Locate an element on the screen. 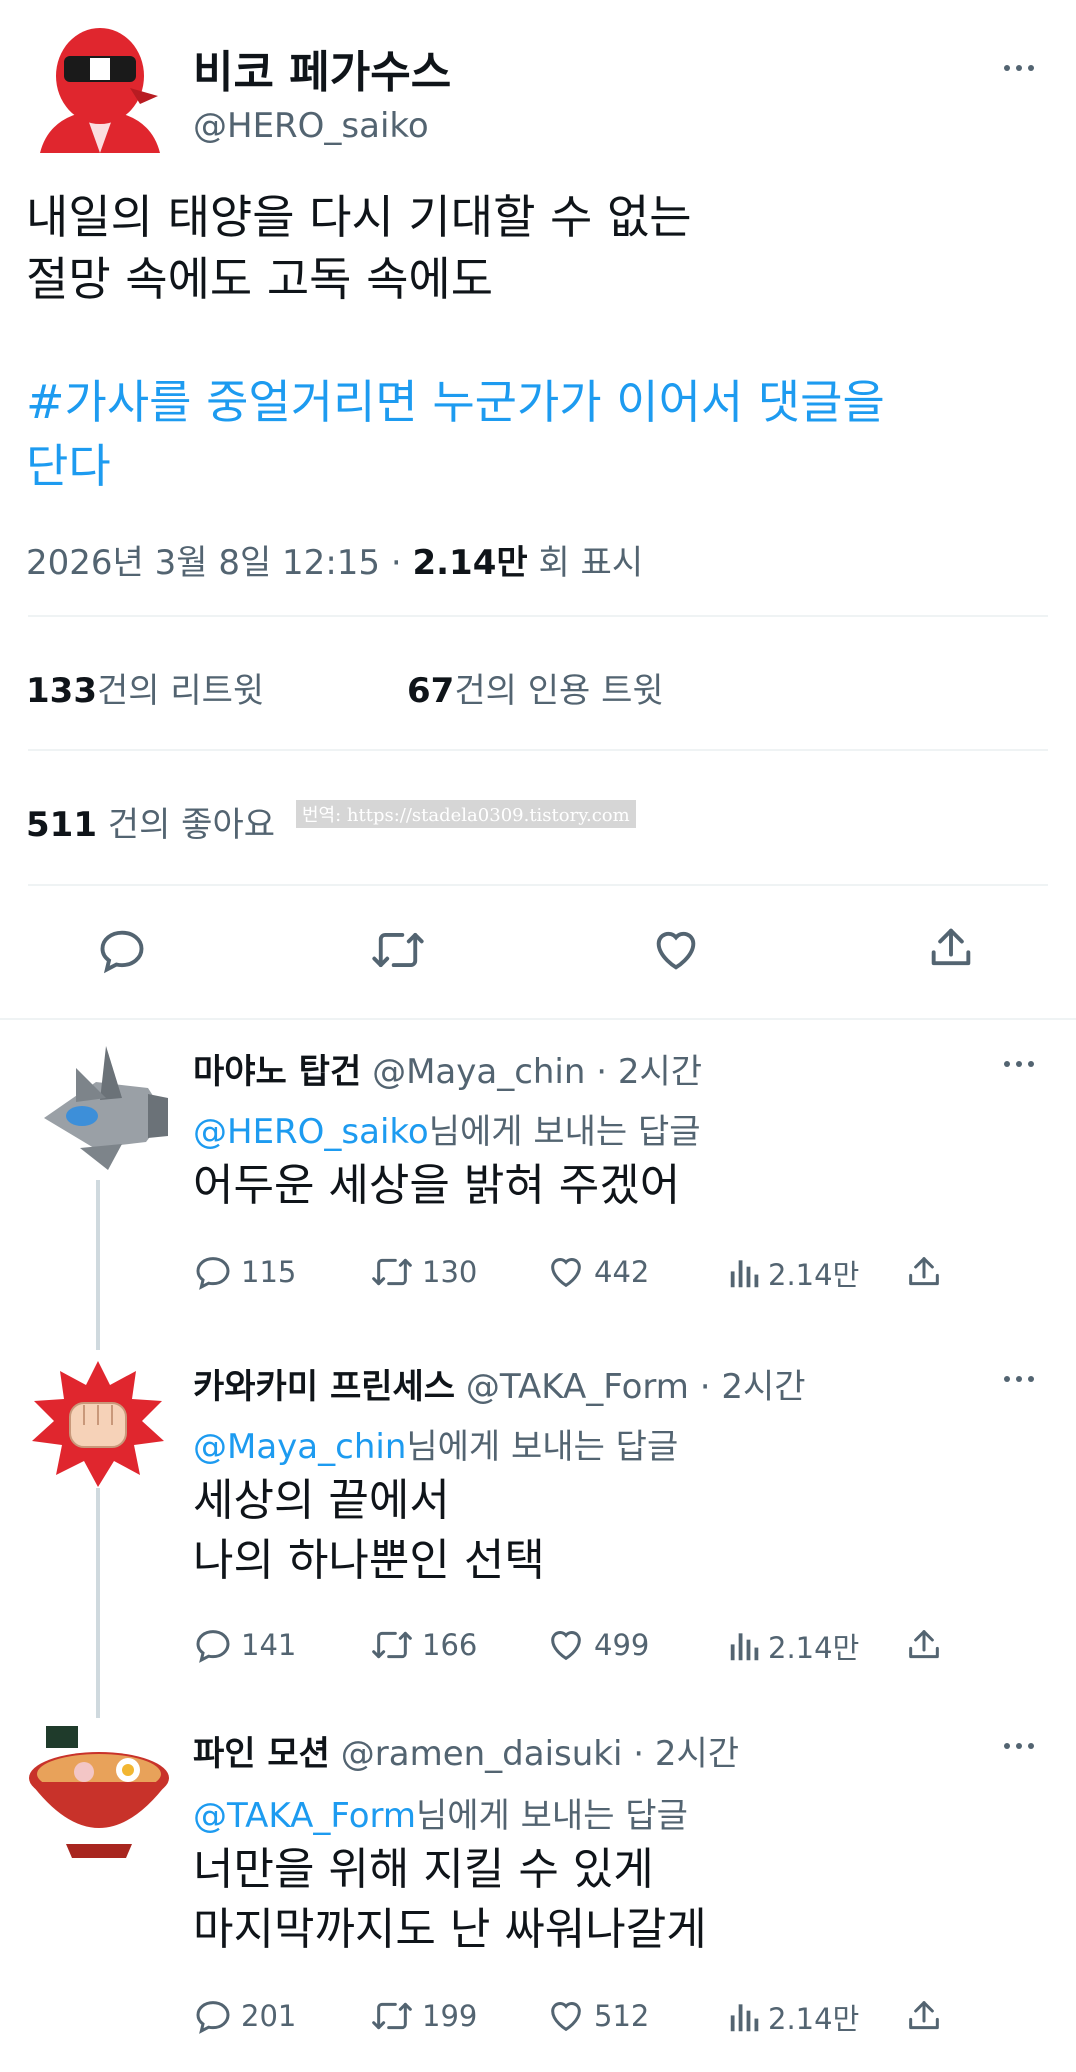 Image resolution: width=1076 pixels, height=2072 pixels. reply-text: 너만을 위해 지킬 수 있게 마지막까지도 난 싸워나갈게 is located at coordinates (450, 1900).